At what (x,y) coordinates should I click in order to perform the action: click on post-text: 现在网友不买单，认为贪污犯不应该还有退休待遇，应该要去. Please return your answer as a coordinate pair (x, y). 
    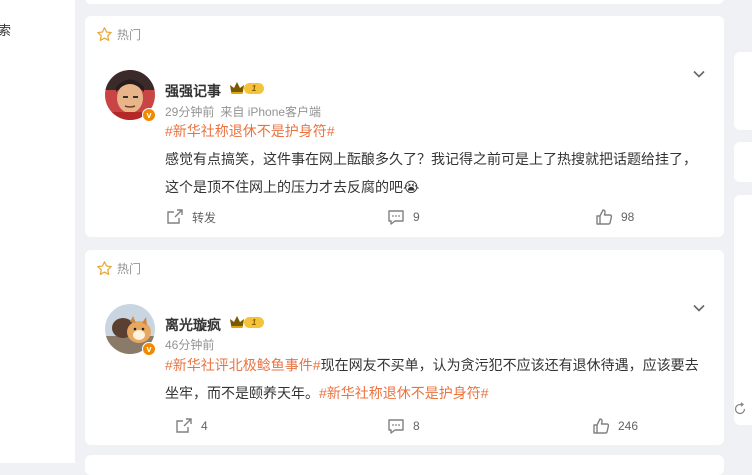
    Looking at the image, I should click on (509, 365).